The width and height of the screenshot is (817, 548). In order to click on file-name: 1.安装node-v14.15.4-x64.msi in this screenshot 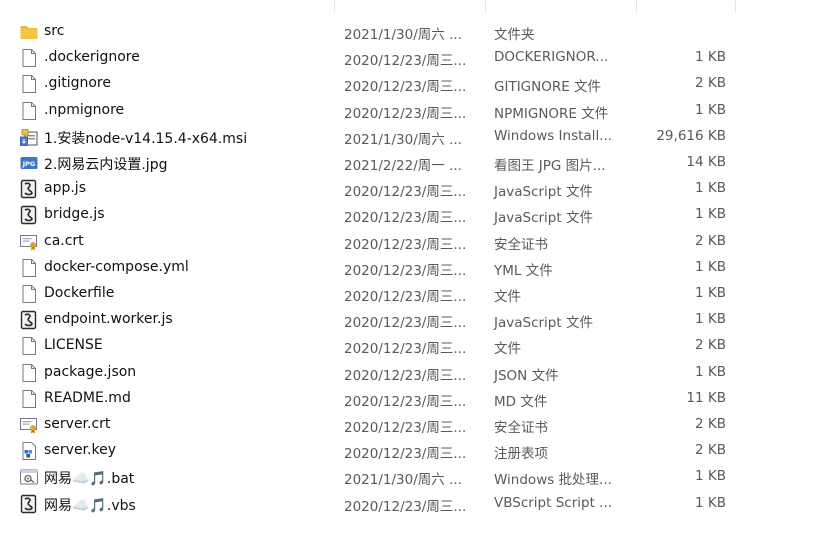, I will do `click(146, 138)`.